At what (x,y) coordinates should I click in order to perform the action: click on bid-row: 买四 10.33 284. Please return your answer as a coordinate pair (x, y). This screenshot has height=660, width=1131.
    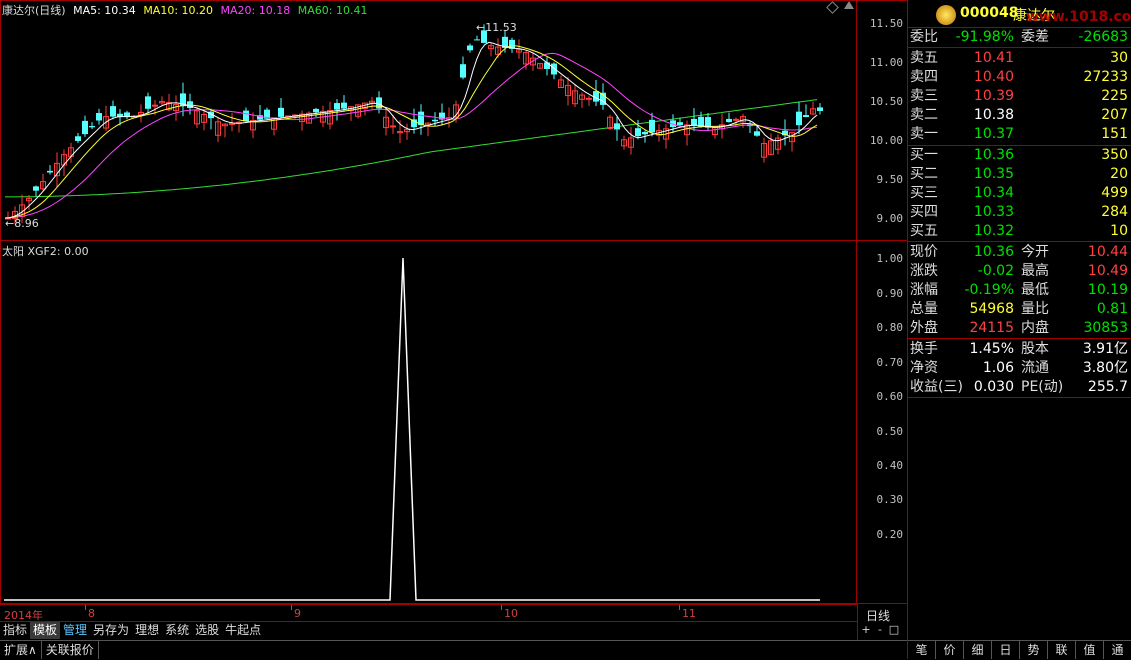
    Looking at the image, I should click on (1019, 212).